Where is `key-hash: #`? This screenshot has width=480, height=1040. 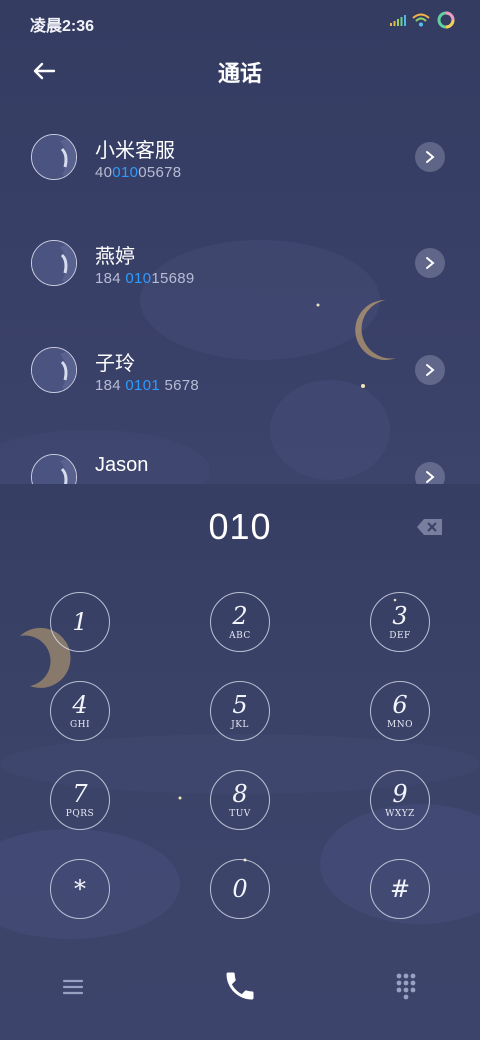 key-hash: # is located at coordinates (400, 889).